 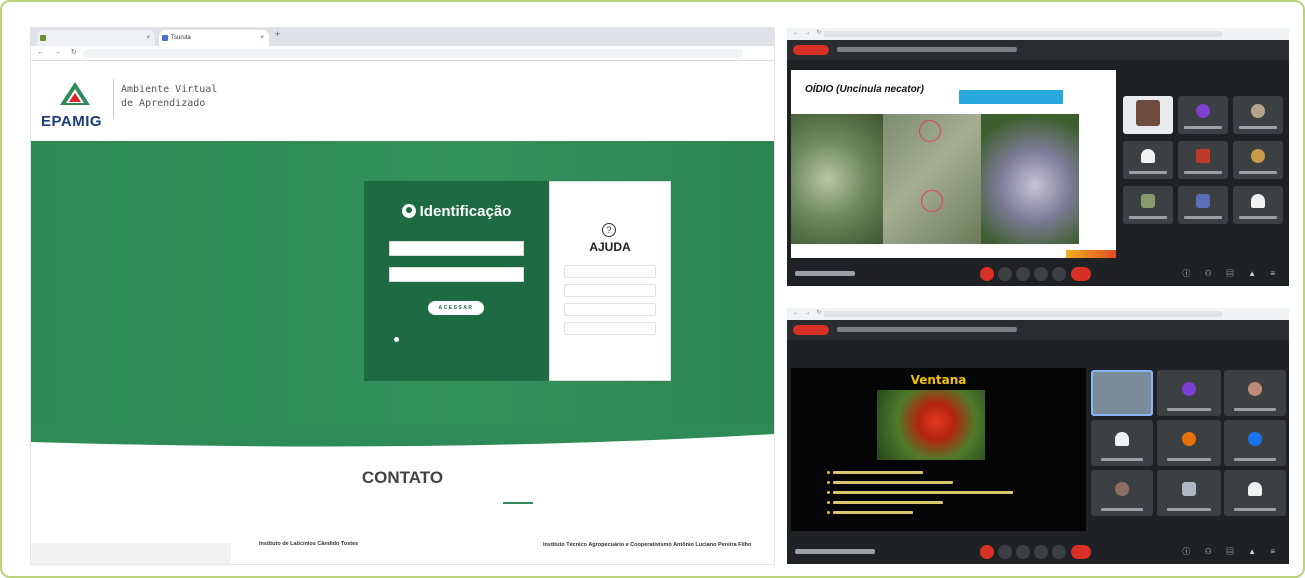 What do you see at coordinates (402, 435) in the screenshot?
I see `hero-wave-shape` at bounding box center [402, 435].